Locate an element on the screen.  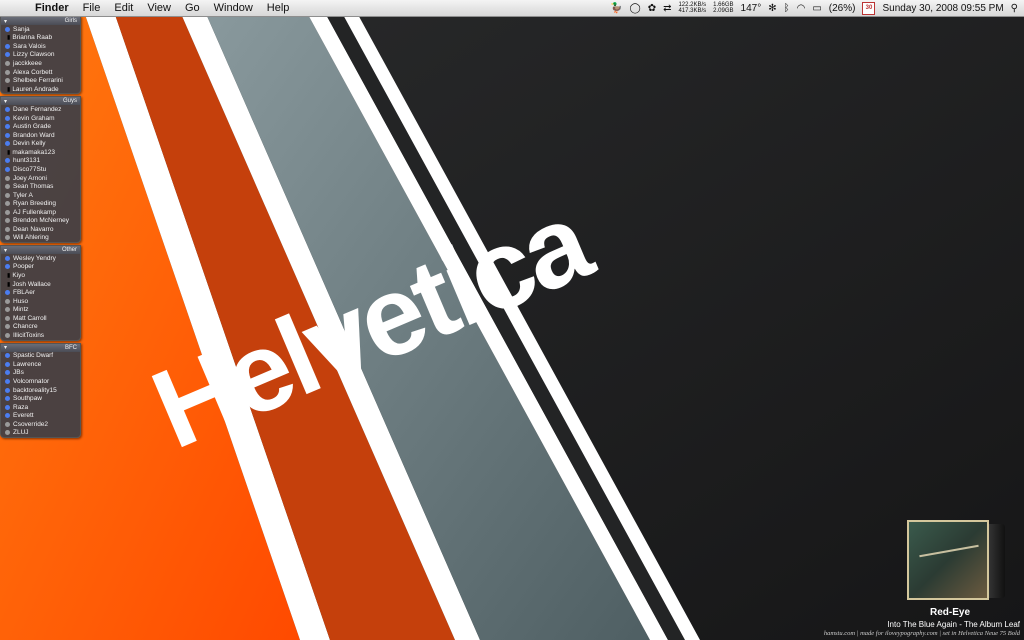
buddy-row: Austin Grade is located at coordinates (40, 126).